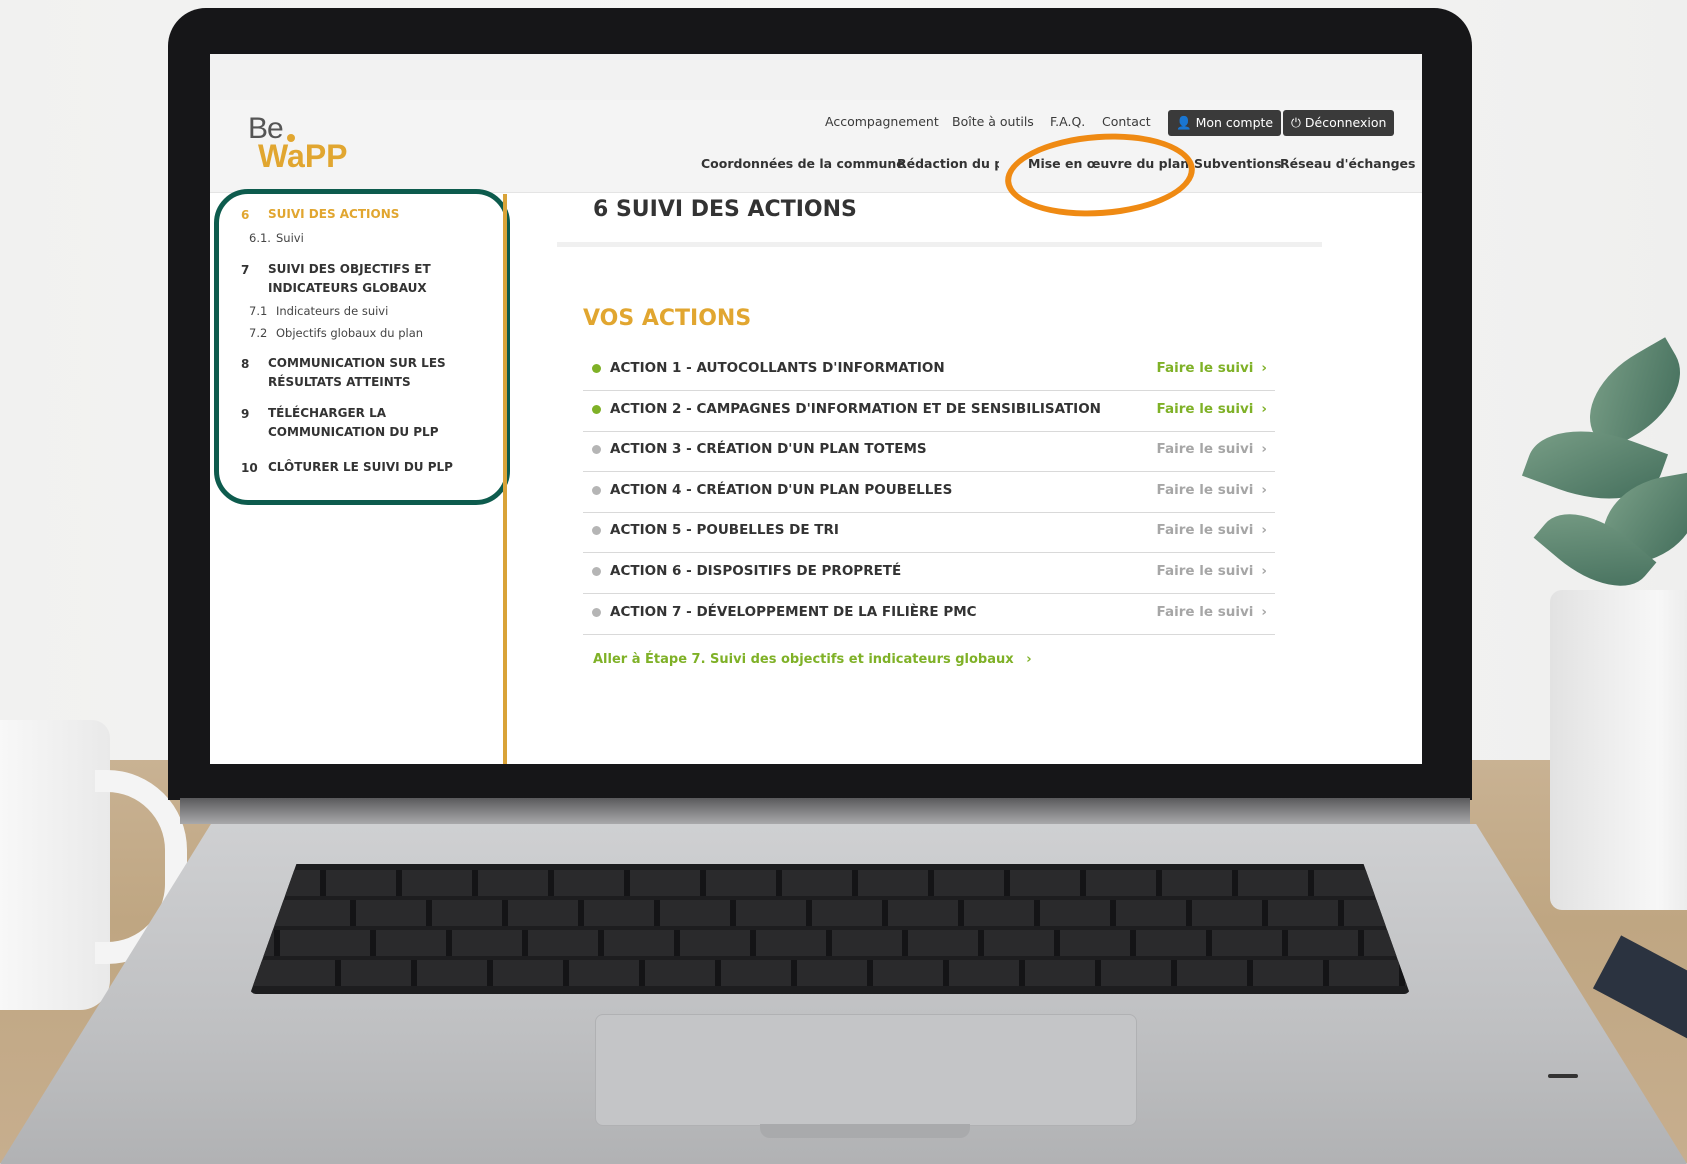  What do you see at coordinates (353, 432) in the screenshot?
I see `sidebar-item-9-line2: COMMUNICATION DU PLP` at bounding box center [353, 432].